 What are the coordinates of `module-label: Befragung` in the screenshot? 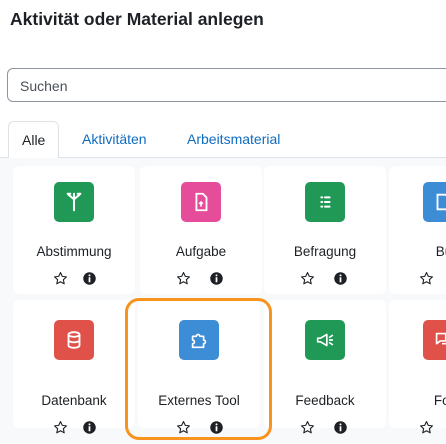 It's located at (325, 251).